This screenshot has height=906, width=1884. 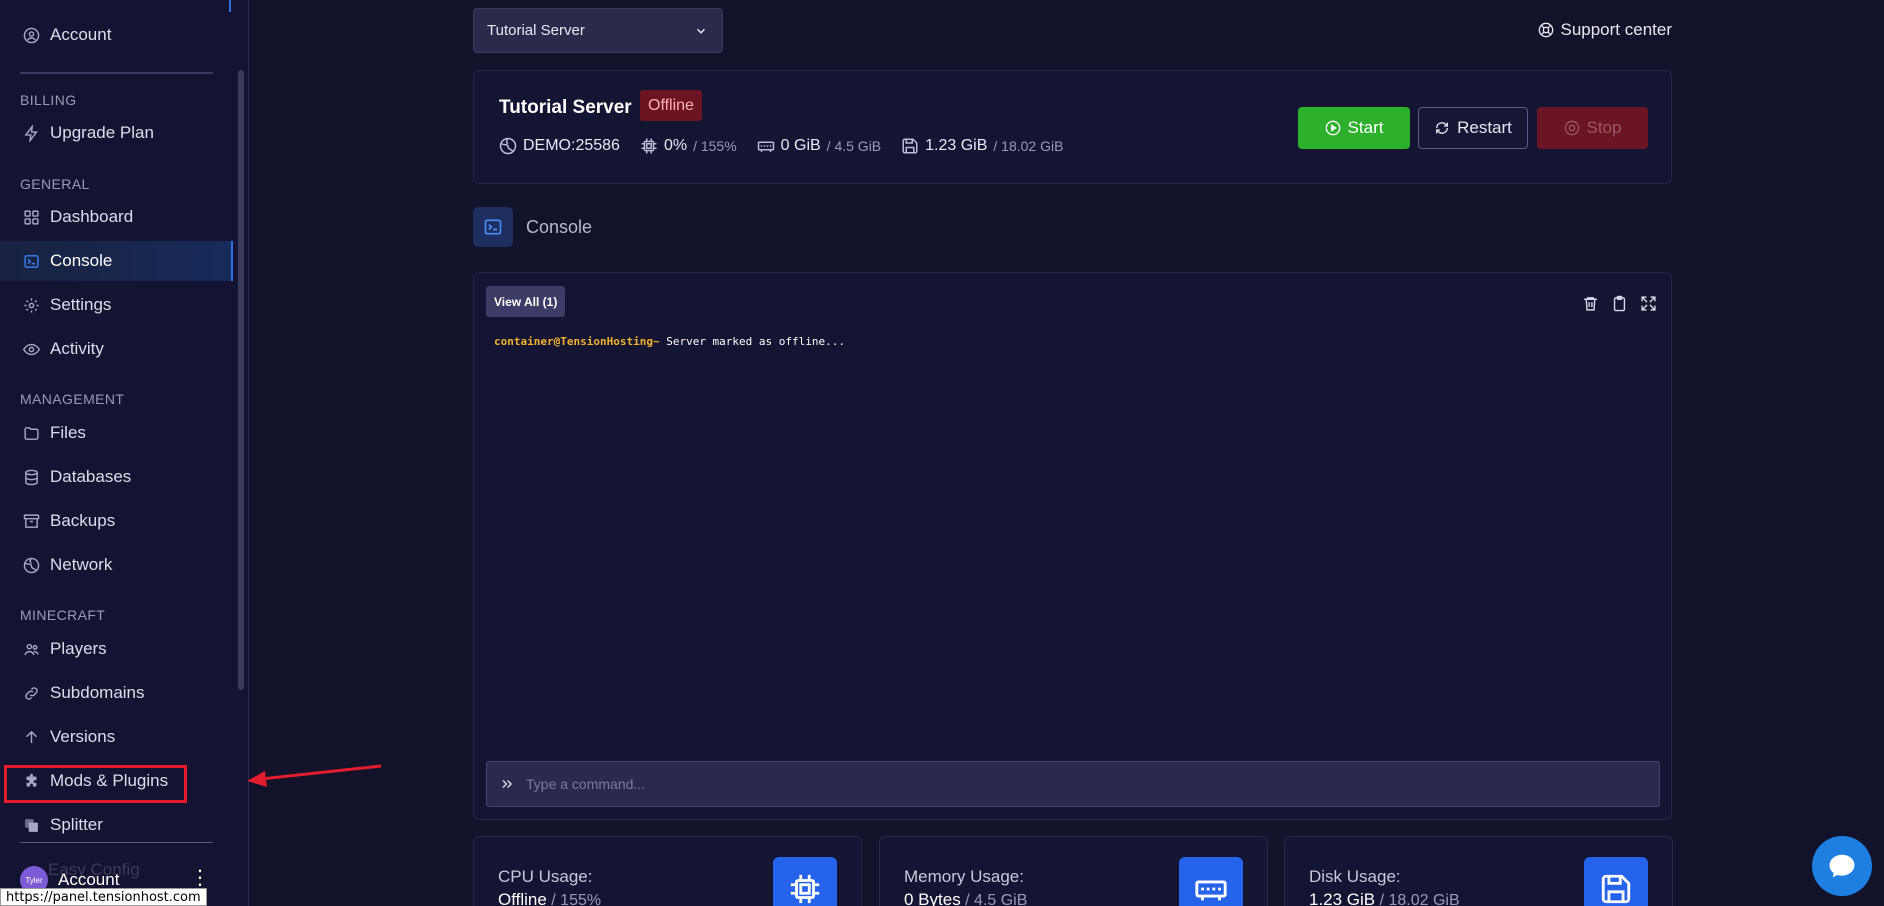 I want to click on sidebar-item-databases: Databases, so click(x=116, y=477).